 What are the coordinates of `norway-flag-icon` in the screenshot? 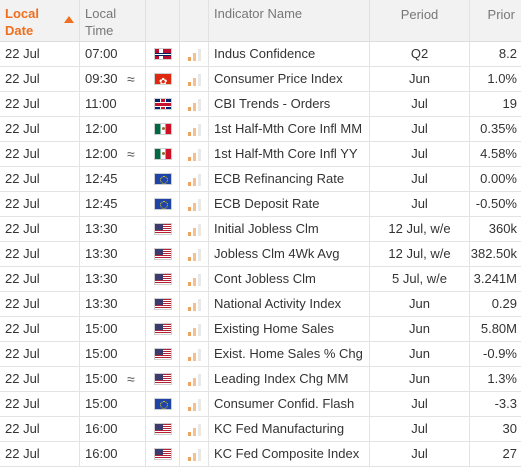 It's located at (163, 54).